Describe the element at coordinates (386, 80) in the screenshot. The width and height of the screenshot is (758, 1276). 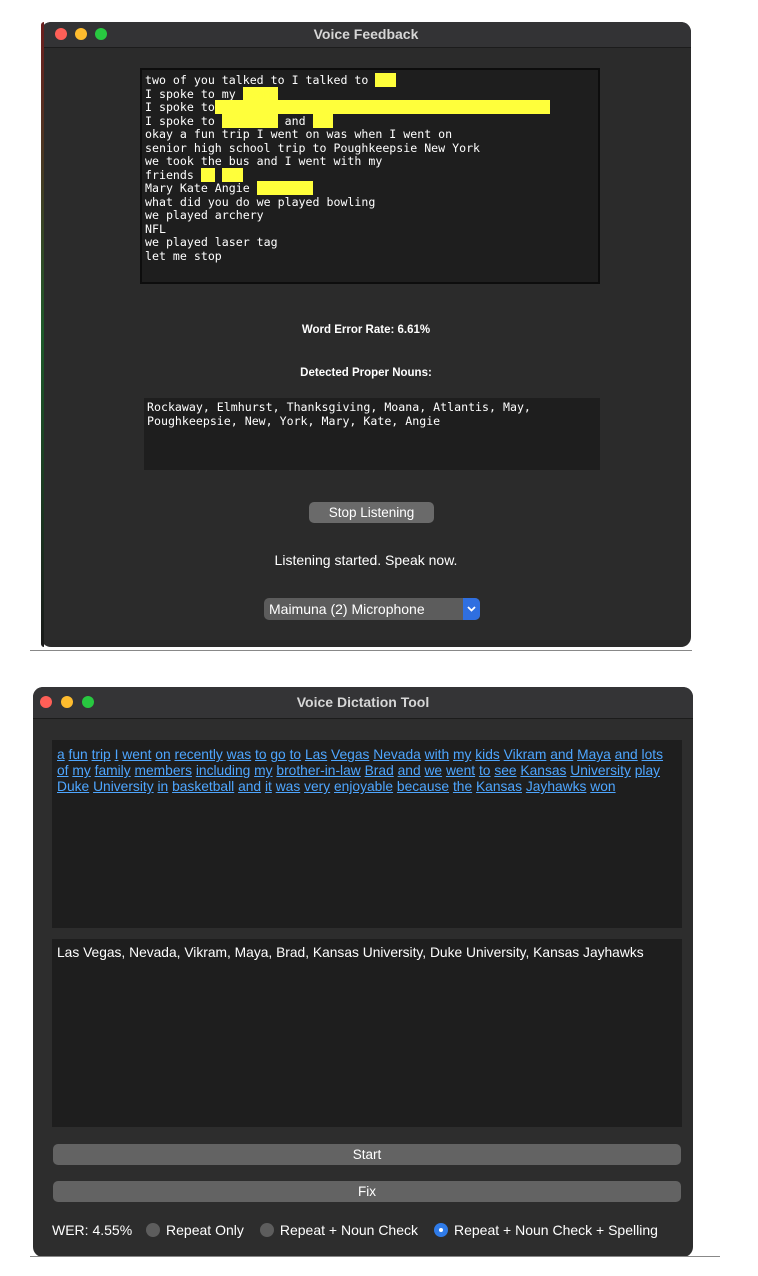
I see `error-highlight: XXX` at that location.